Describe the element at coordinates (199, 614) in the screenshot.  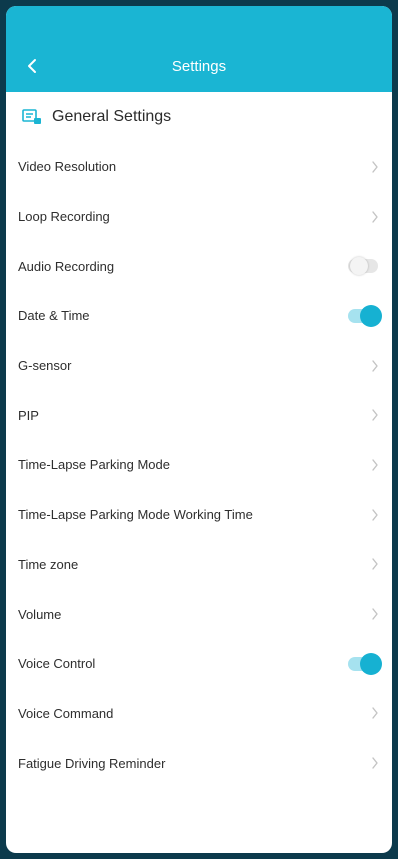
I see `settings-row-volume: Volume` at that location.